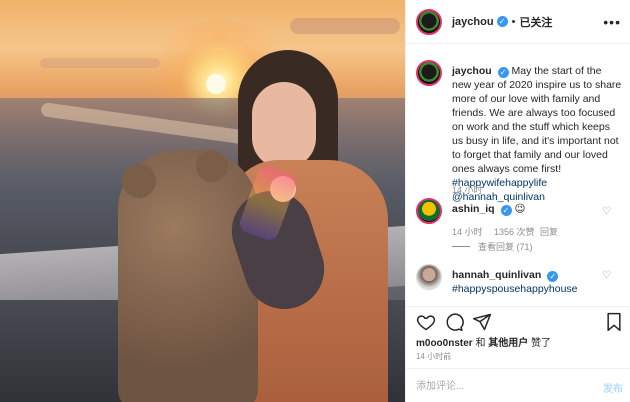 This screenshot has height=402, width=630. I want to click on comment-time: 14 小时, so click(467, 231).